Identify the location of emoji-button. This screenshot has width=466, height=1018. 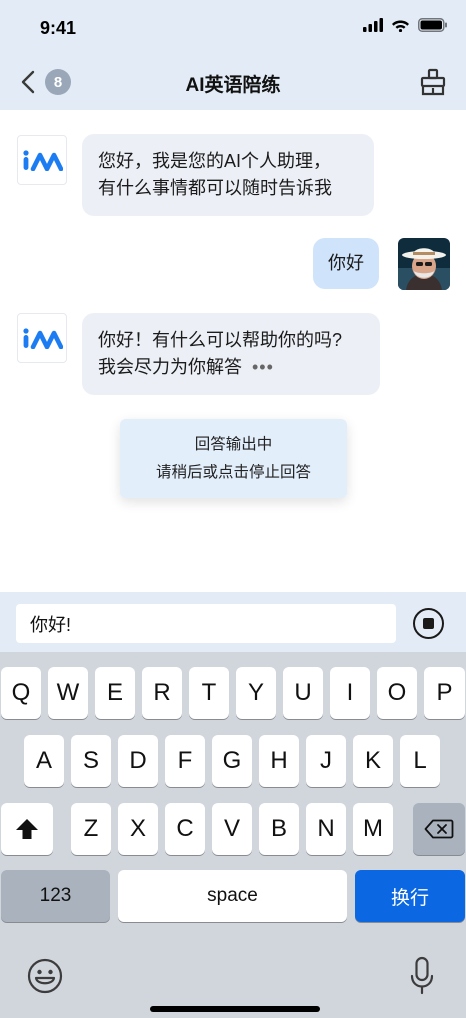
(45, 976).